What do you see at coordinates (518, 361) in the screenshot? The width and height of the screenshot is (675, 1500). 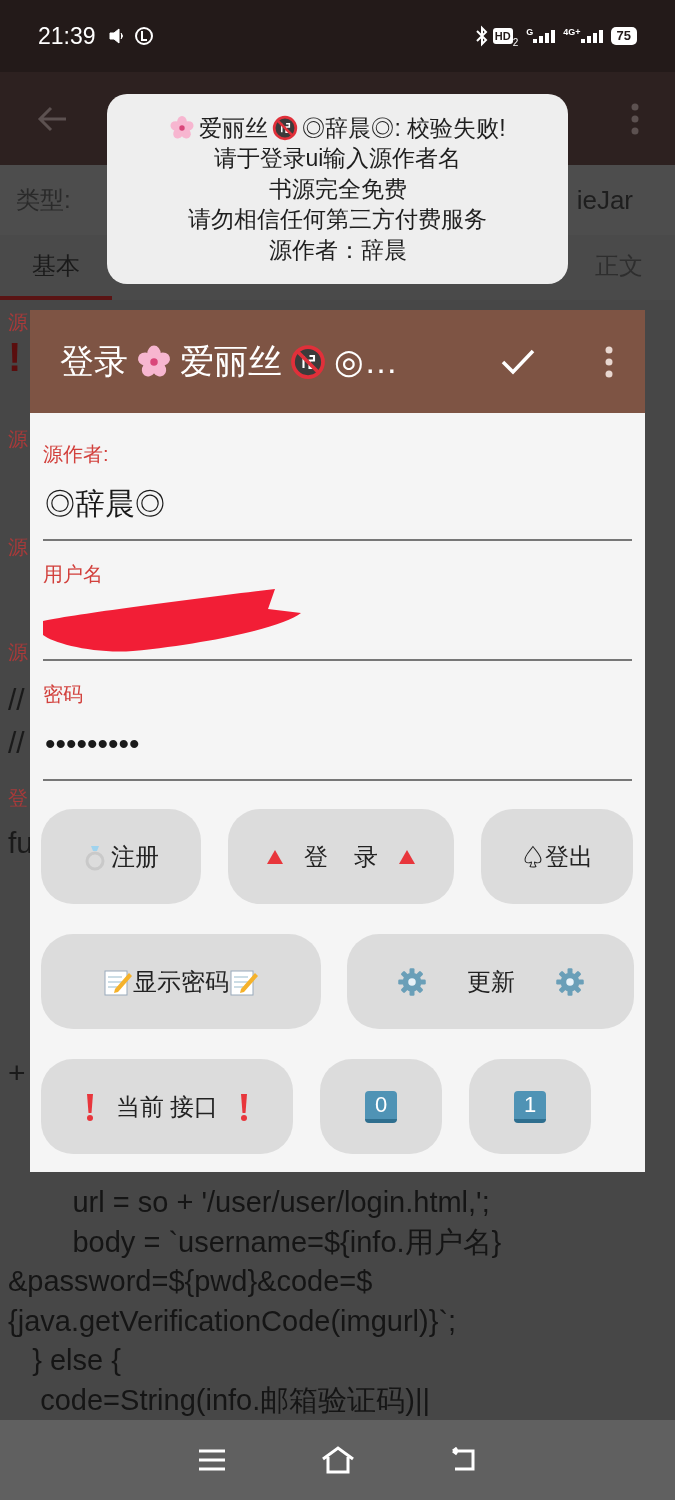 I see `check-icon` at bounding box center [518, 361].